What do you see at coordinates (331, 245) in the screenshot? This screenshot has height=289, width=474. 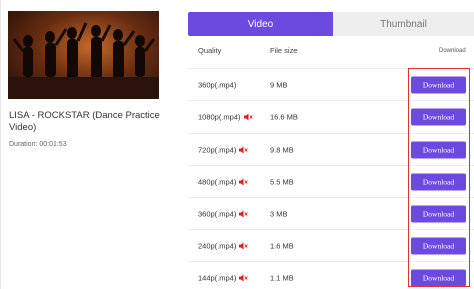 I see `table-row: 240p(.mp4) 1.6 MB Download` at bounding box center [331, 245].